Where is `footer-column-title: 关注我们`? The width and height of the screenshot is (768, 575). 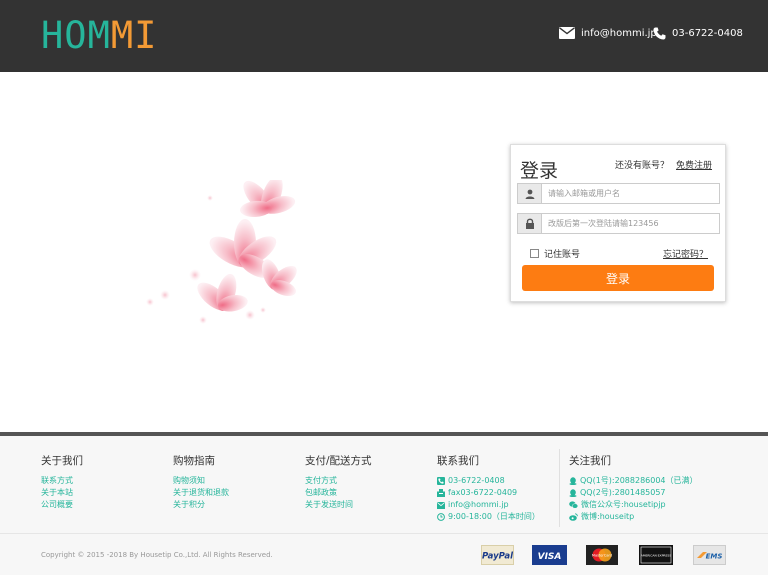 footer-column-title: 关注我们 is located at coordinates (590, 461).